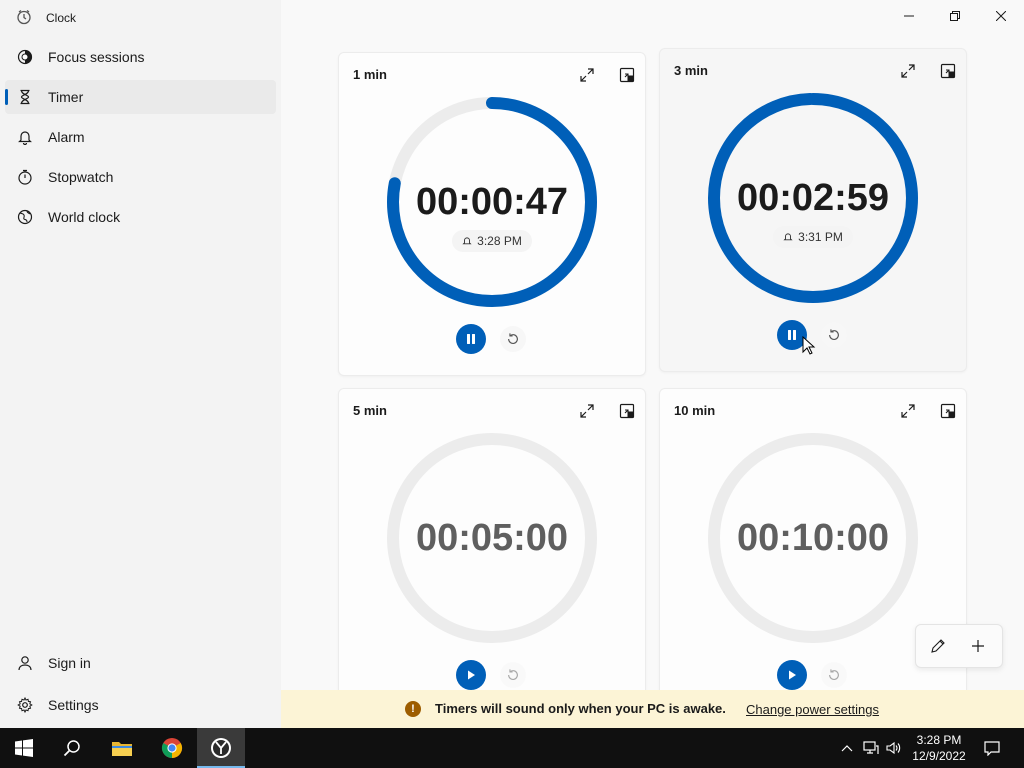 This screenshot has width=1024, height=768. What do you see at coordinates (695, 410) in the screenshot?
I see `timer-title: 10 min` at bounding box center [695, 410].